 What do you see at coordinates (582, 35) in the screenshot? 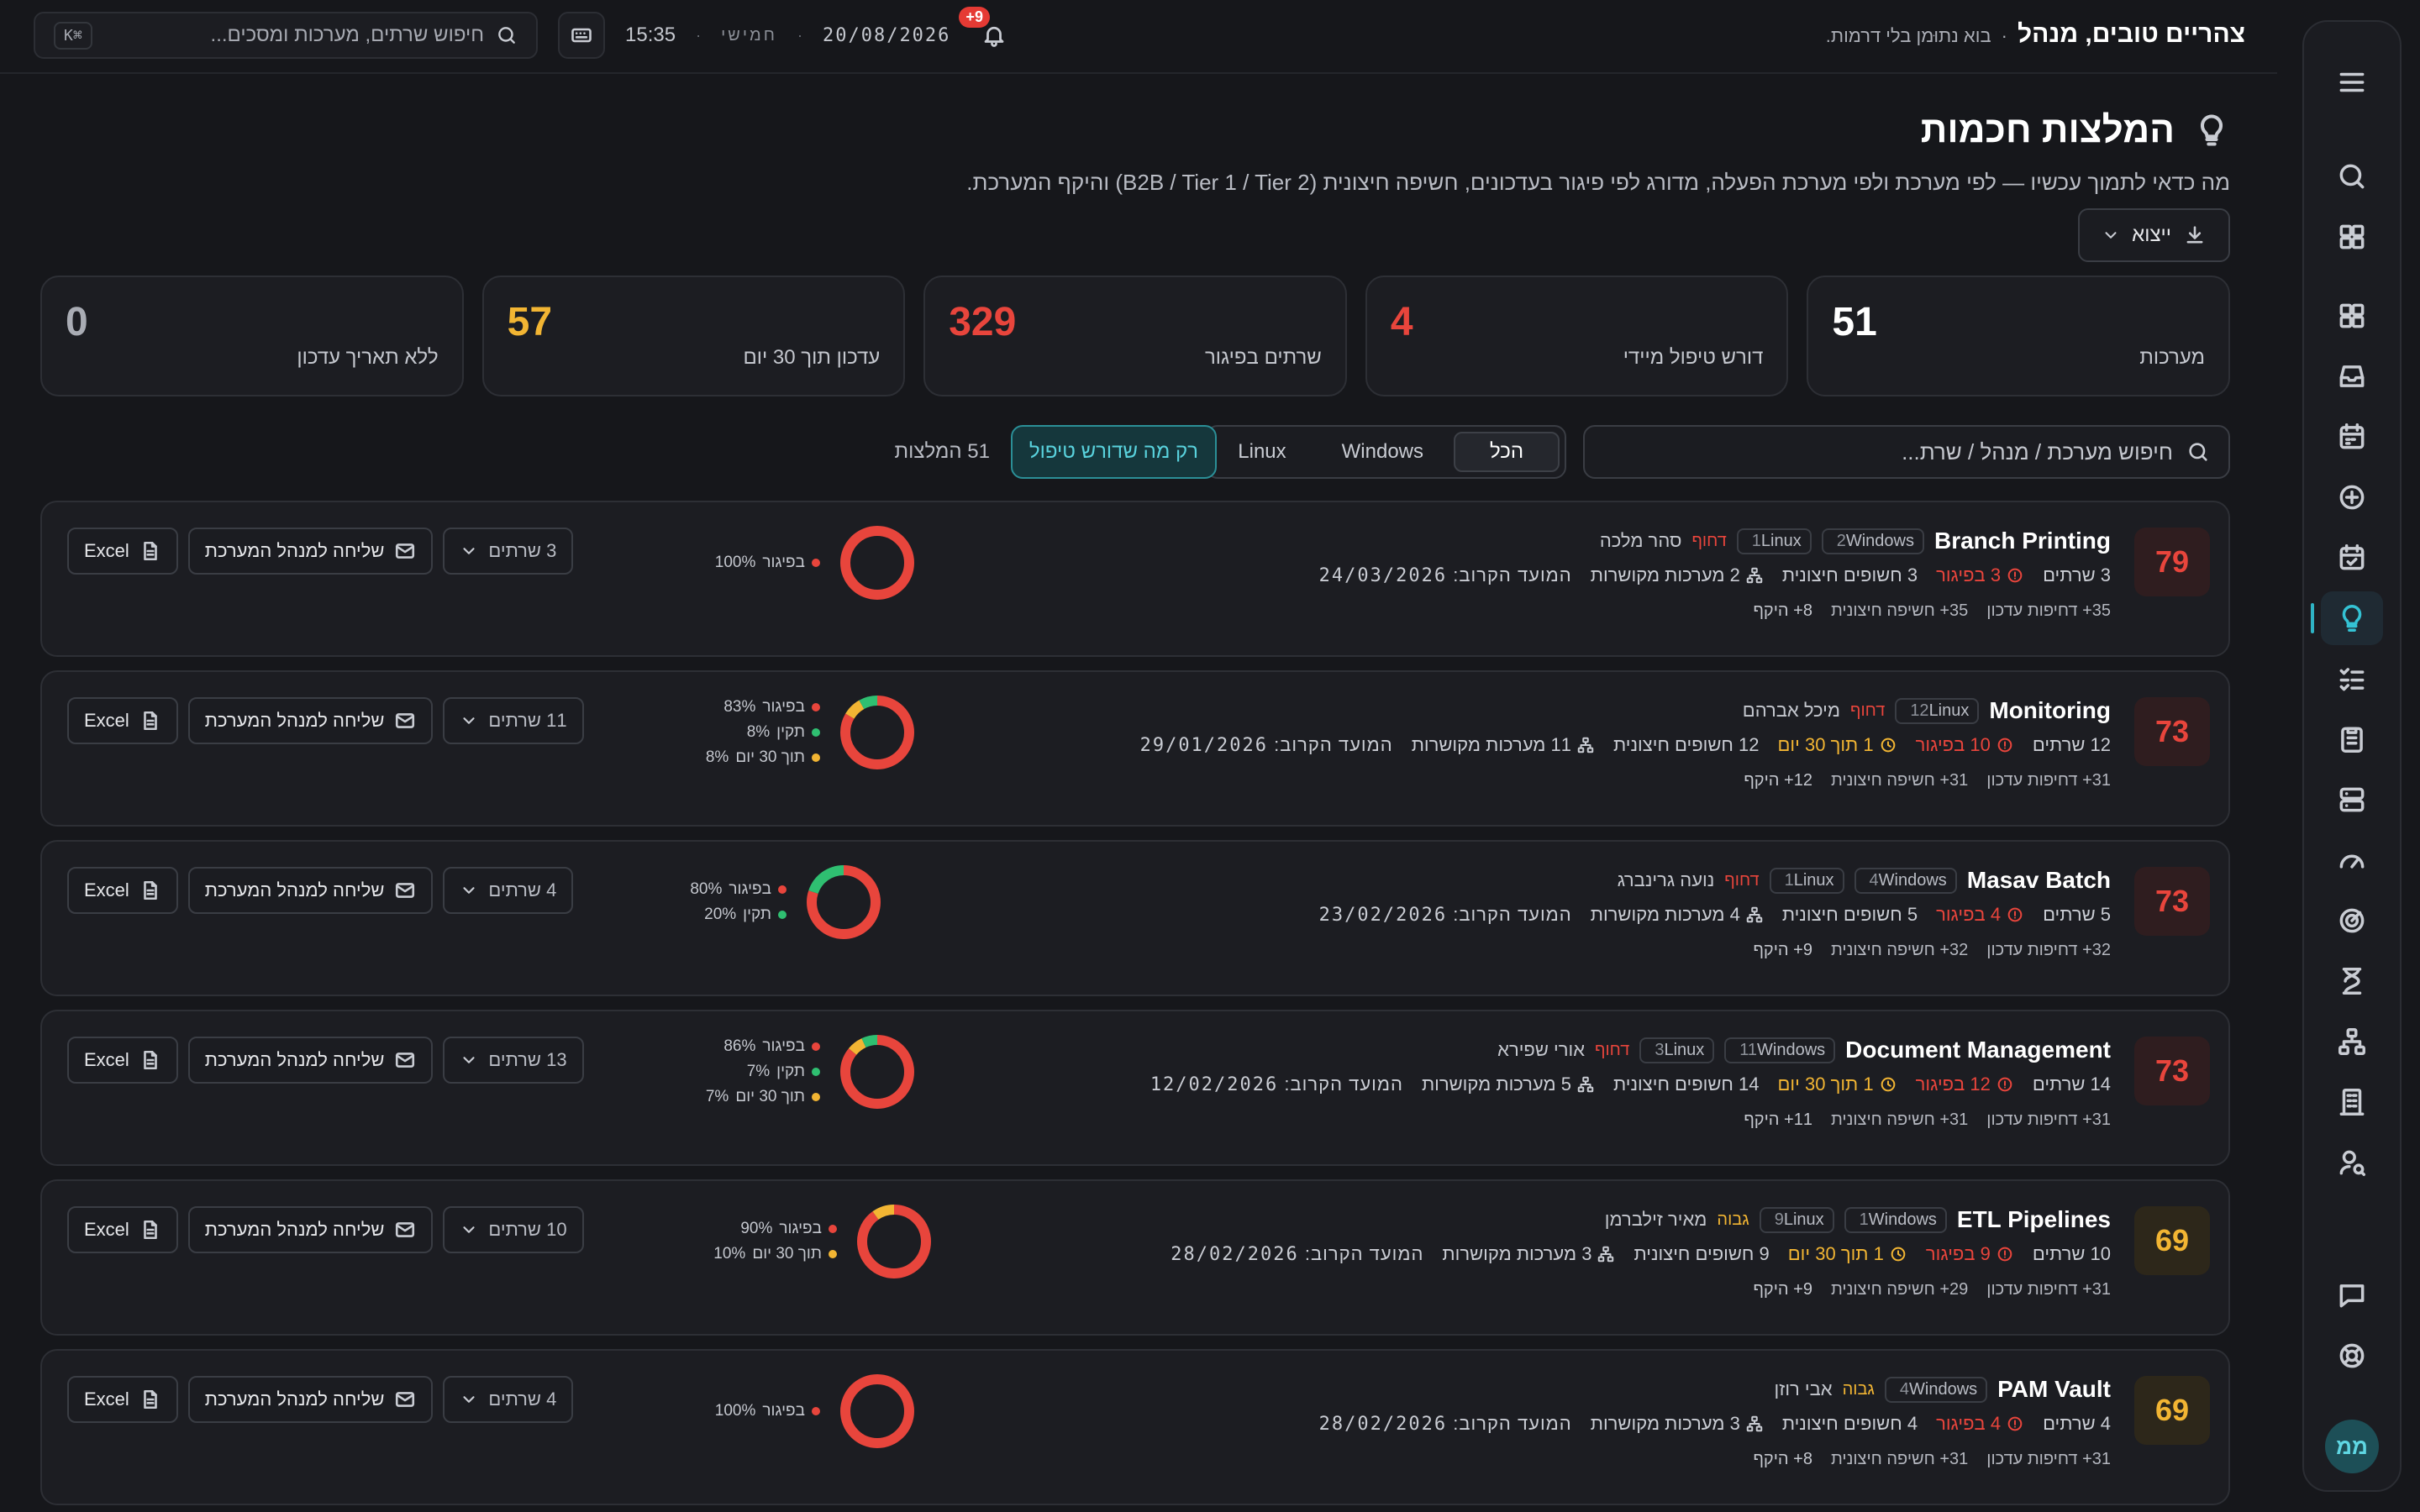
I see `keyboard-button` at bounding box center [582, 35].